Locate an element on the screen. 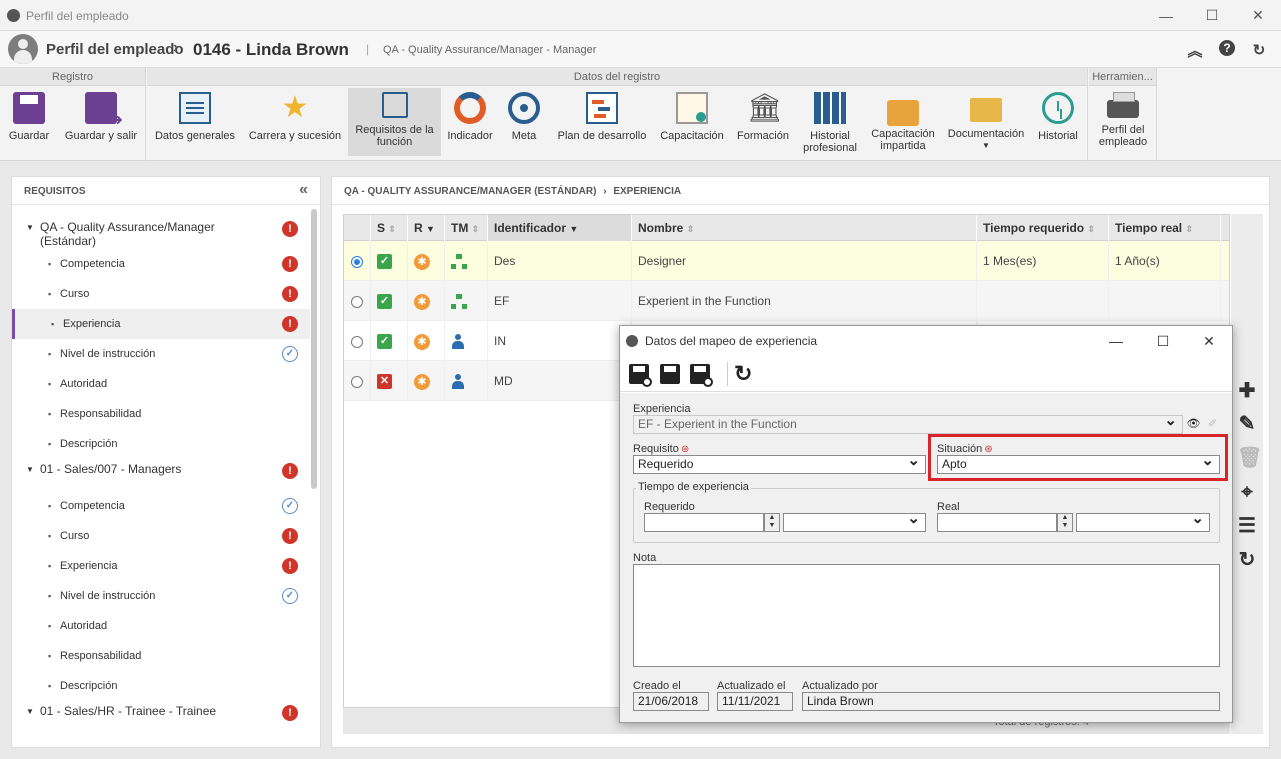 This screenshot has height=759, width=1281. tree-item-label: Responsabilidad is located at coordinates (101, 414).